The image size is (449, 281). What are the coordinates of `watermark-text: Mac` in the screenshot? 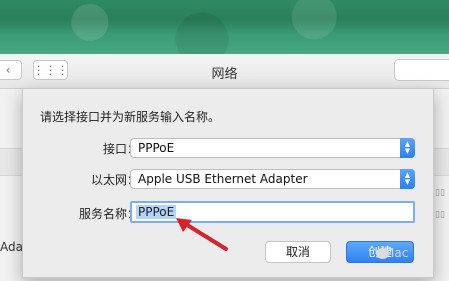 It's located at (396, 253).